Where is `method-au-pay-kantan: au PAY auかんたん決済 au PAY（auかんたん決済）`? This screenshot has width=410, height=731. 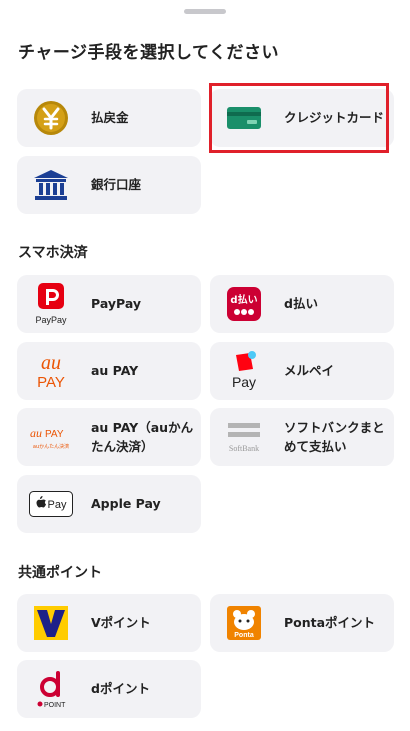
method-au-pay-kantan: au PAY auかんたん決済 au PAY（auかんたん決済） is located at coordinates (109, 437).